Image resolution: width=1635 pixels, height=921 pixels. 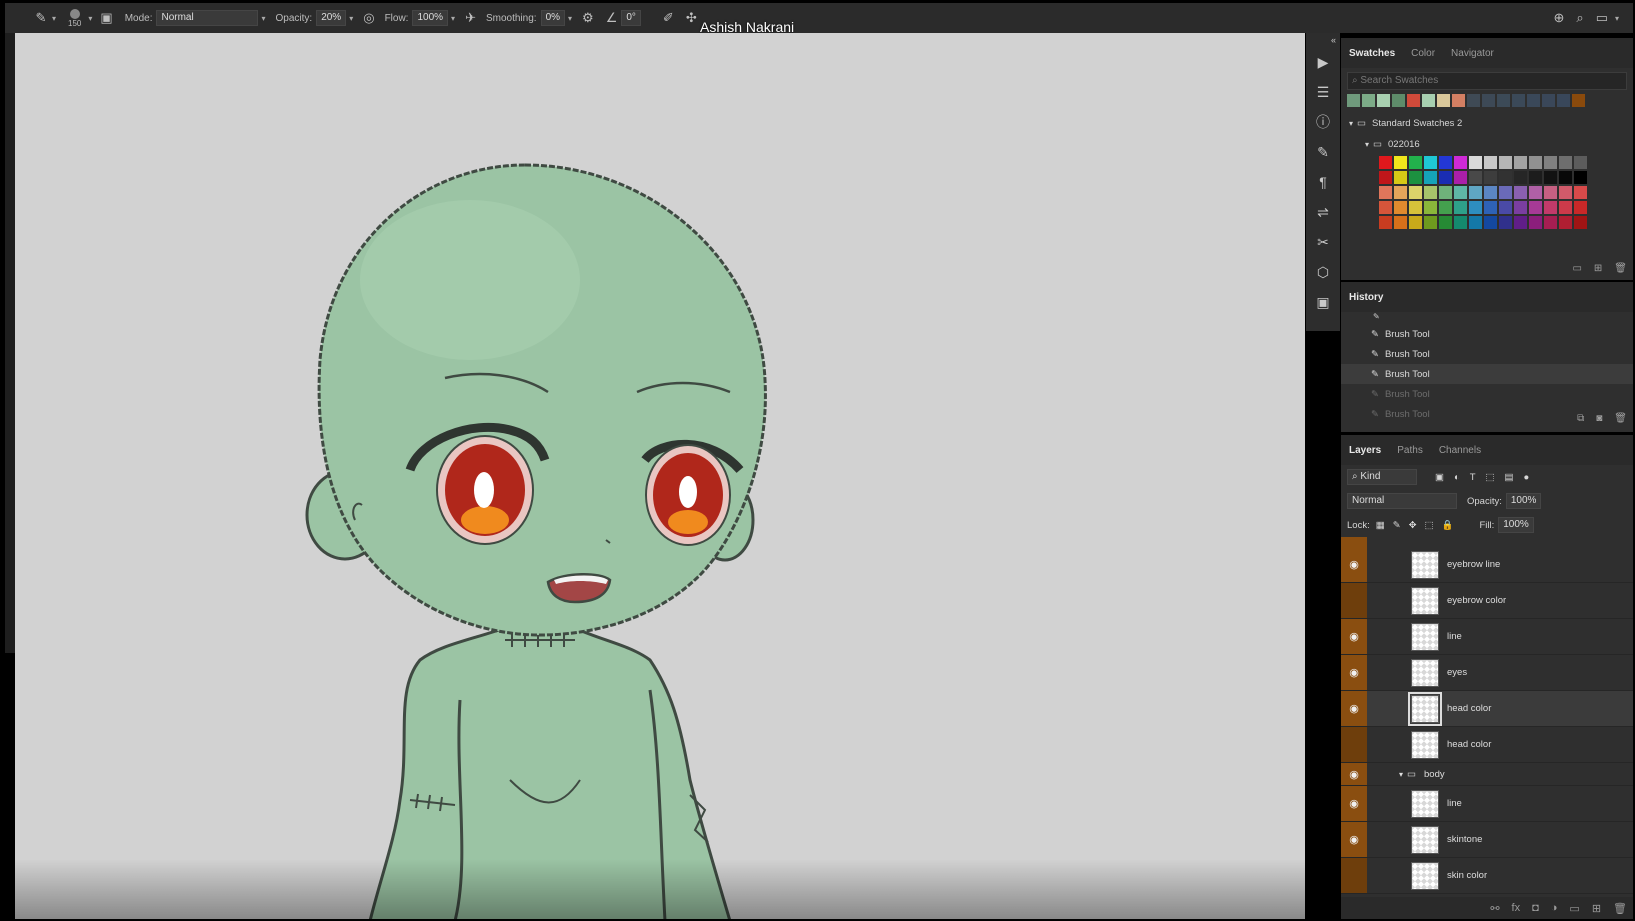 What do you see at coordinates (1457, 477) in the screenshot?
I see `filter-adjustment-icon: ◐` at bounding box center [1457, 477].